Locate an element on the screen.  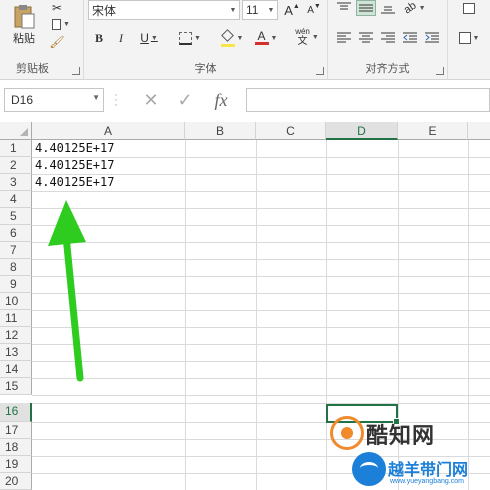
cell-a2: 4.40125E+17 is located at coordinates (108, 165).